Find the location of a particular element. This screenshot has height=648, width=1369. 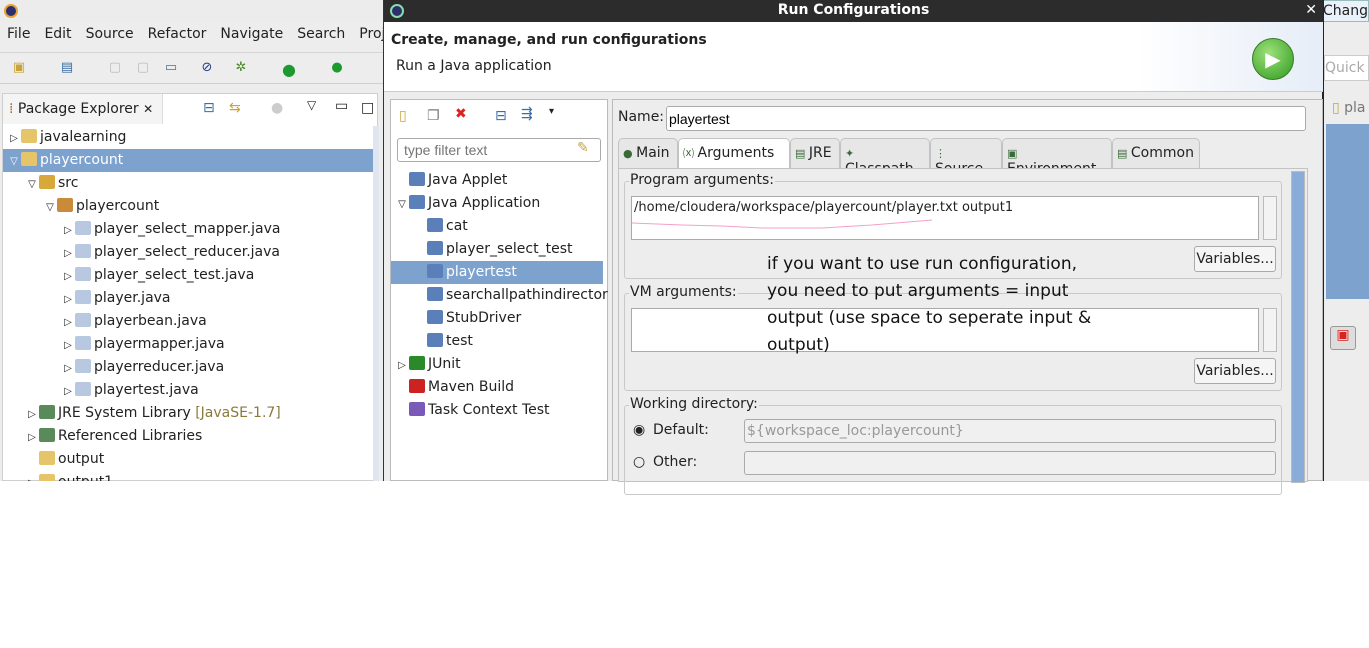

link-with-editor-icon: ⇆ is located at coordinates (235, 108).